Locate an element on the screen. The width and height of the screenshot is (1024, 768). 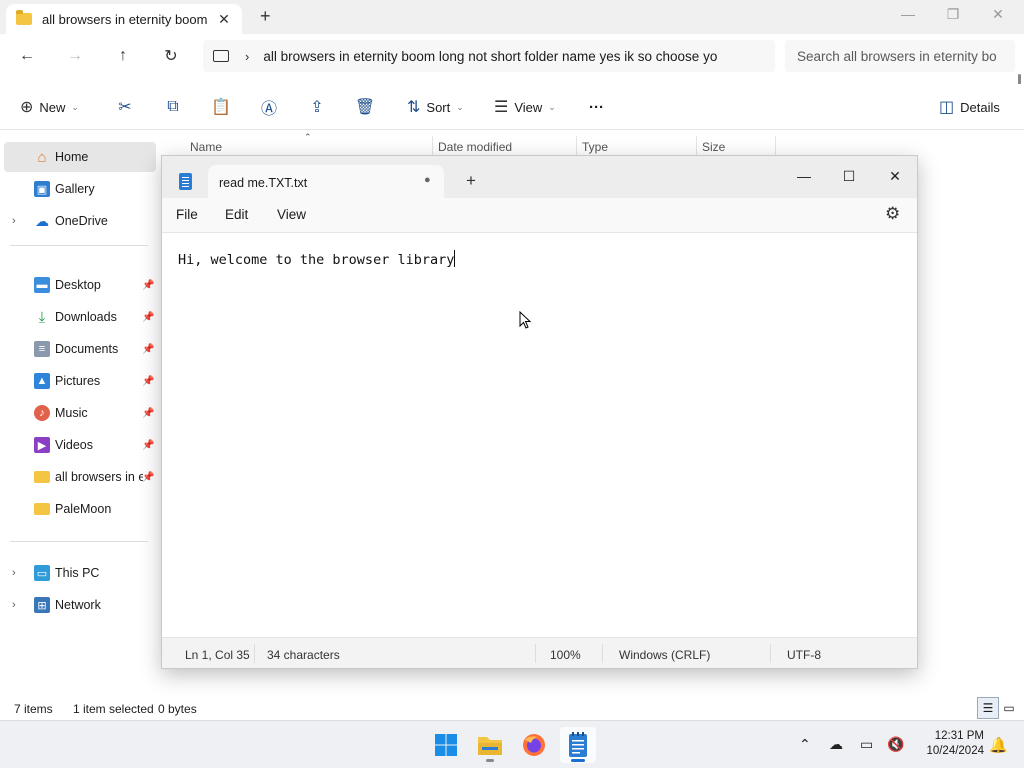
details-button: ◫ Details is located at coordinates (969, 107).